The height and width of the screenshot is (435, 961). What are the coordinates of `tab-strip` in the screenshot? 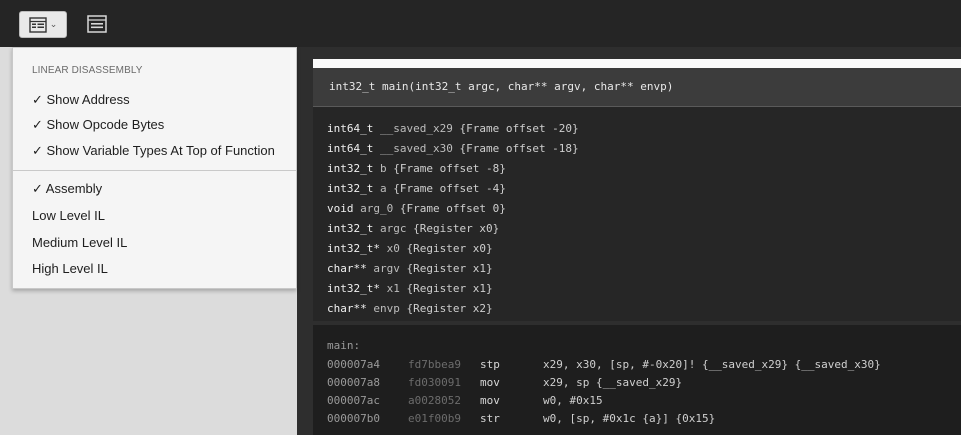 It's located at (637, 63).